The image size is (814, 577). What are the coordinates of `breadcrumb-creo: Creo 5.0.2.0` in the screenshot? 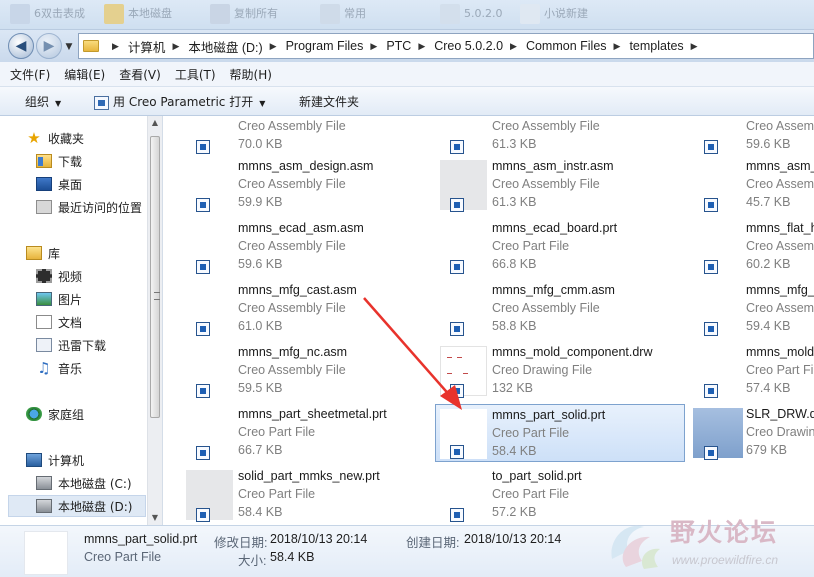 It's located at (468, 46).